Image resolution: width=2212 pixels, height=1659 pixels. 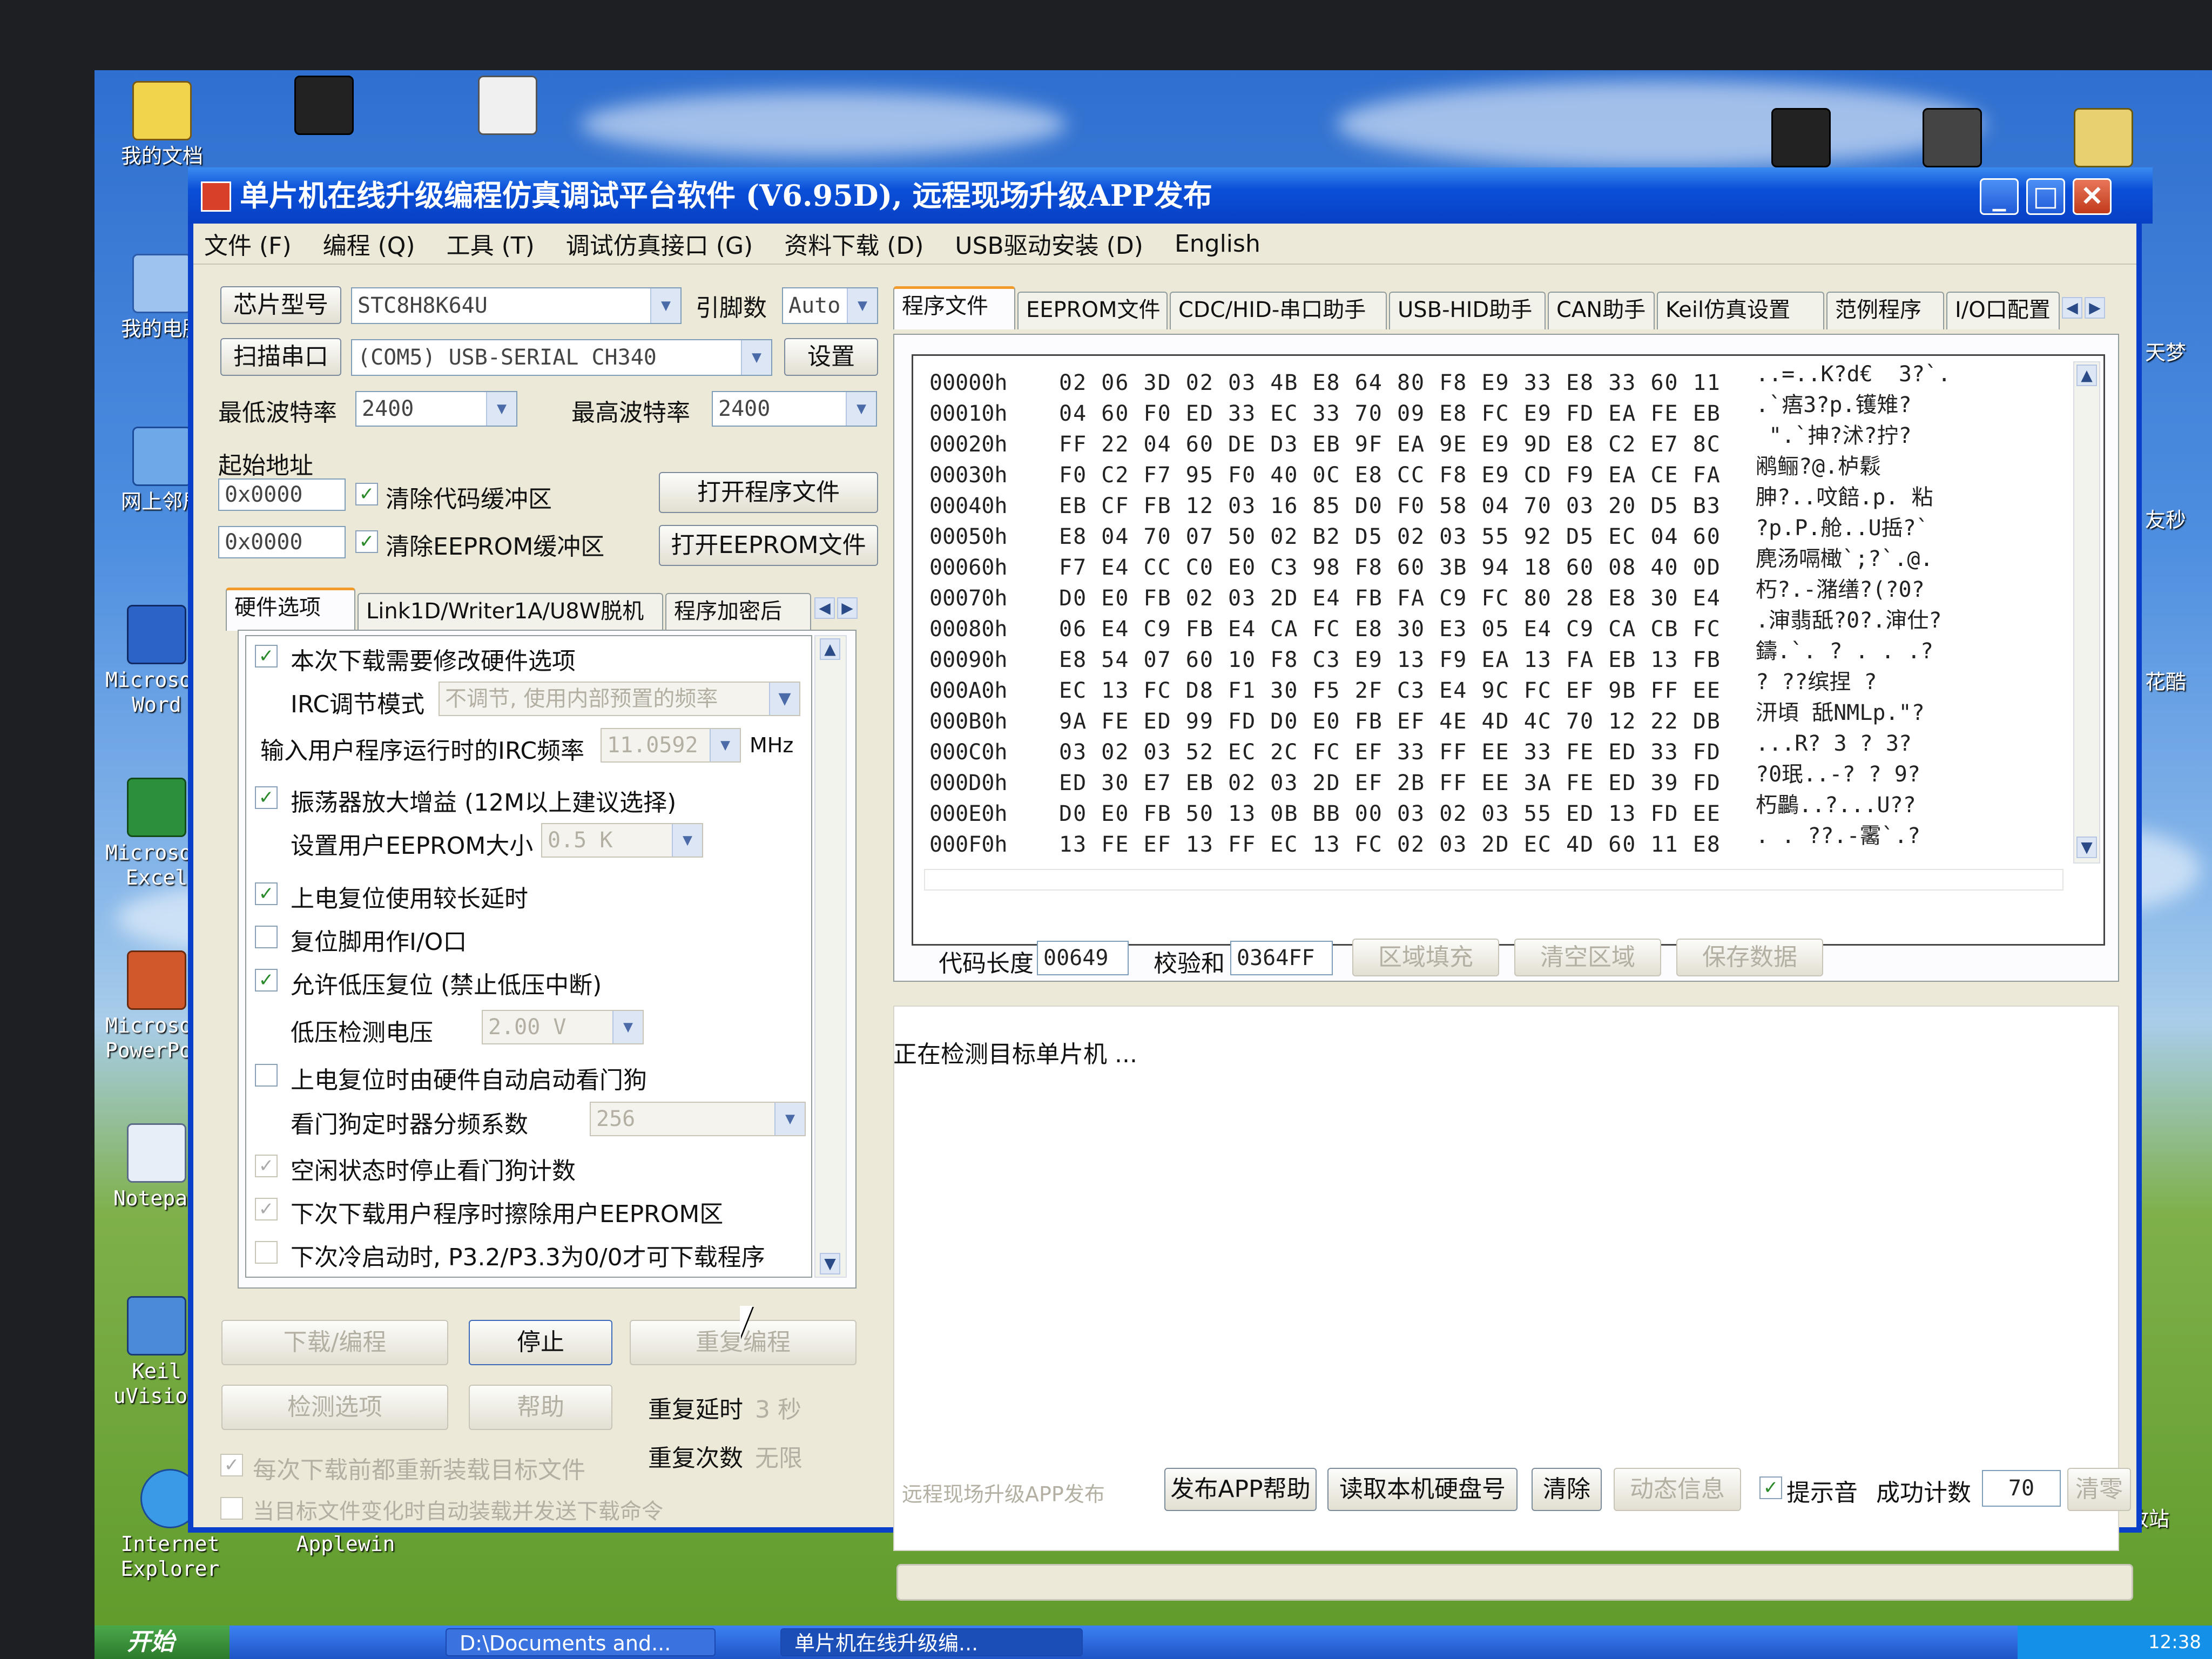 I want to click on tool-icon, so click(x=1952, y=137).